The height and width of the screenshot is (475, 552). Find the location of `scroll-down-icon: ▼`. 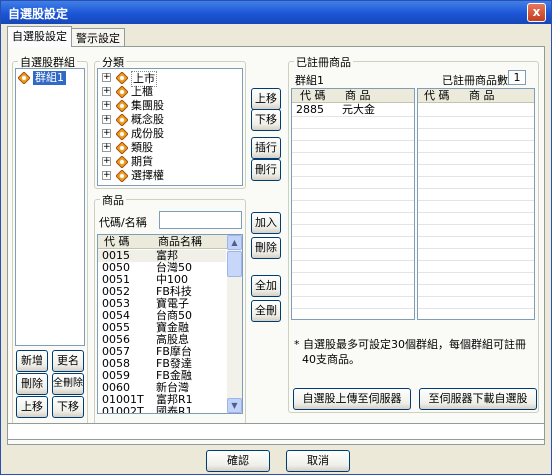

scroll-down-icon: ▼ is located at coordinates (234, 405).